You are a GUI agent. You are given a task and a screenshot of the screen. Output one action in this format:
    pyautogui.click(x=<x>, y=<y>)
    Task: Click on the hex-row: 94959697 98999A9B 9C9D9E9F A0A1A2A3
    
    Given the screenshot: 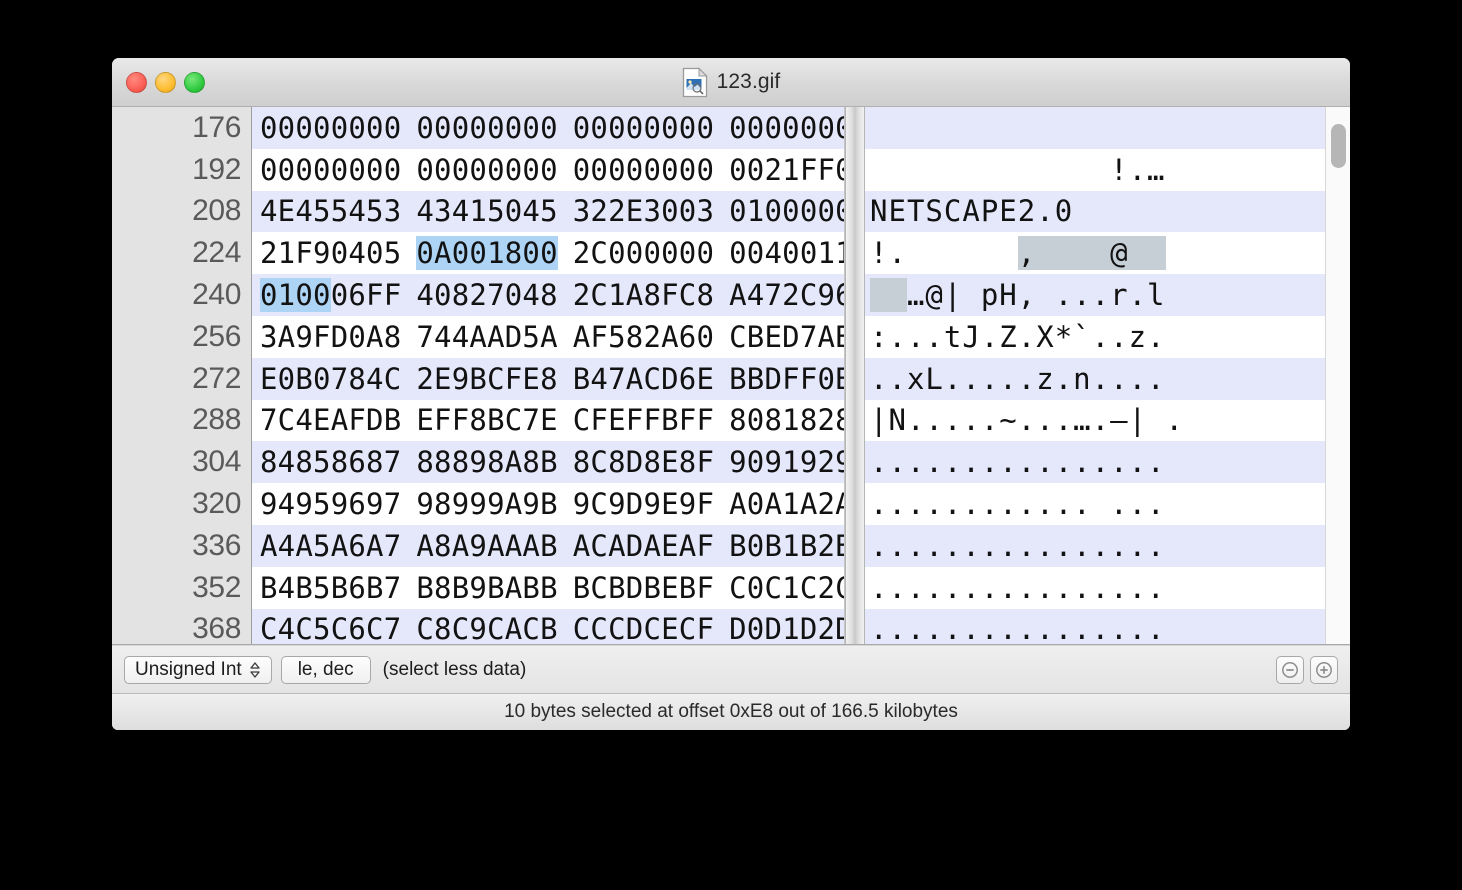 What is the action you would take?
    pyautogui.click(x=548, y=504)
    